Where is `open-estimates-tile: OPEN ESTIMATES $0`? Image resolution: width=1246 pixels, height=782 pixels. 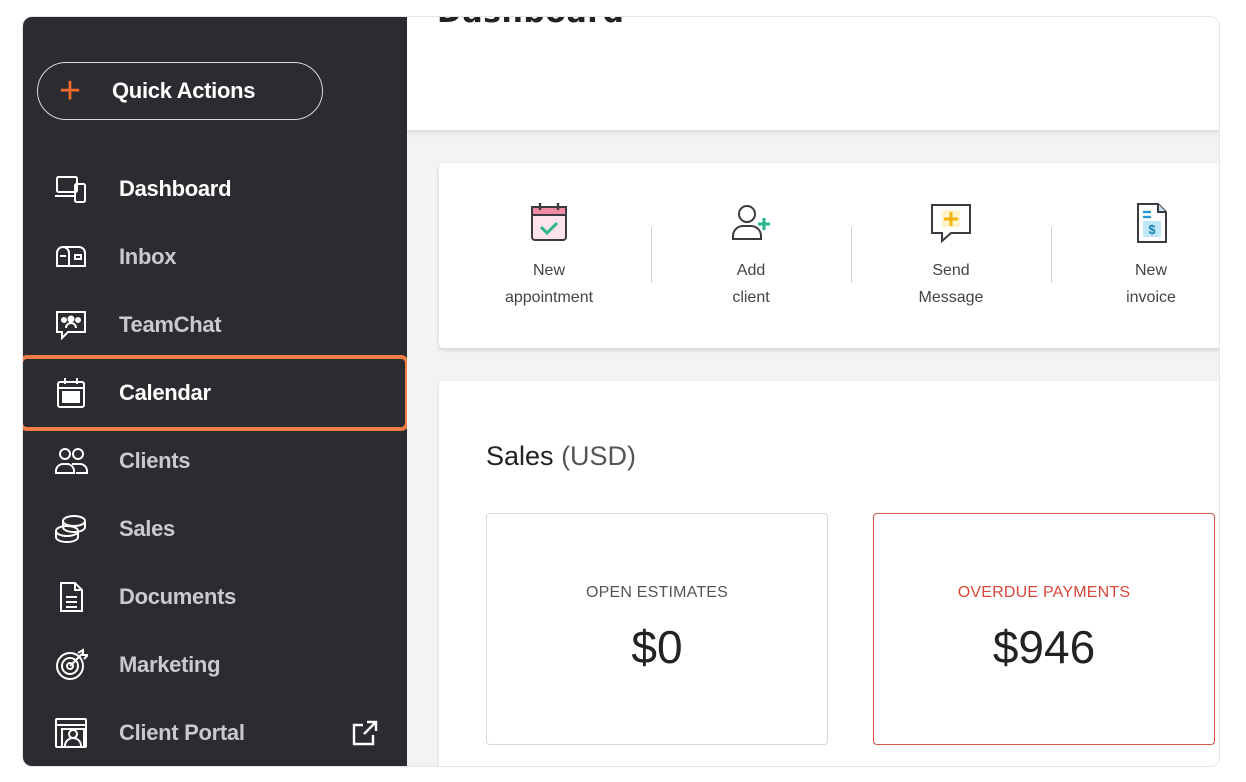
open-estimates-tile: OPEN ESTIMATES $0 is located at coordinates (657, 629).